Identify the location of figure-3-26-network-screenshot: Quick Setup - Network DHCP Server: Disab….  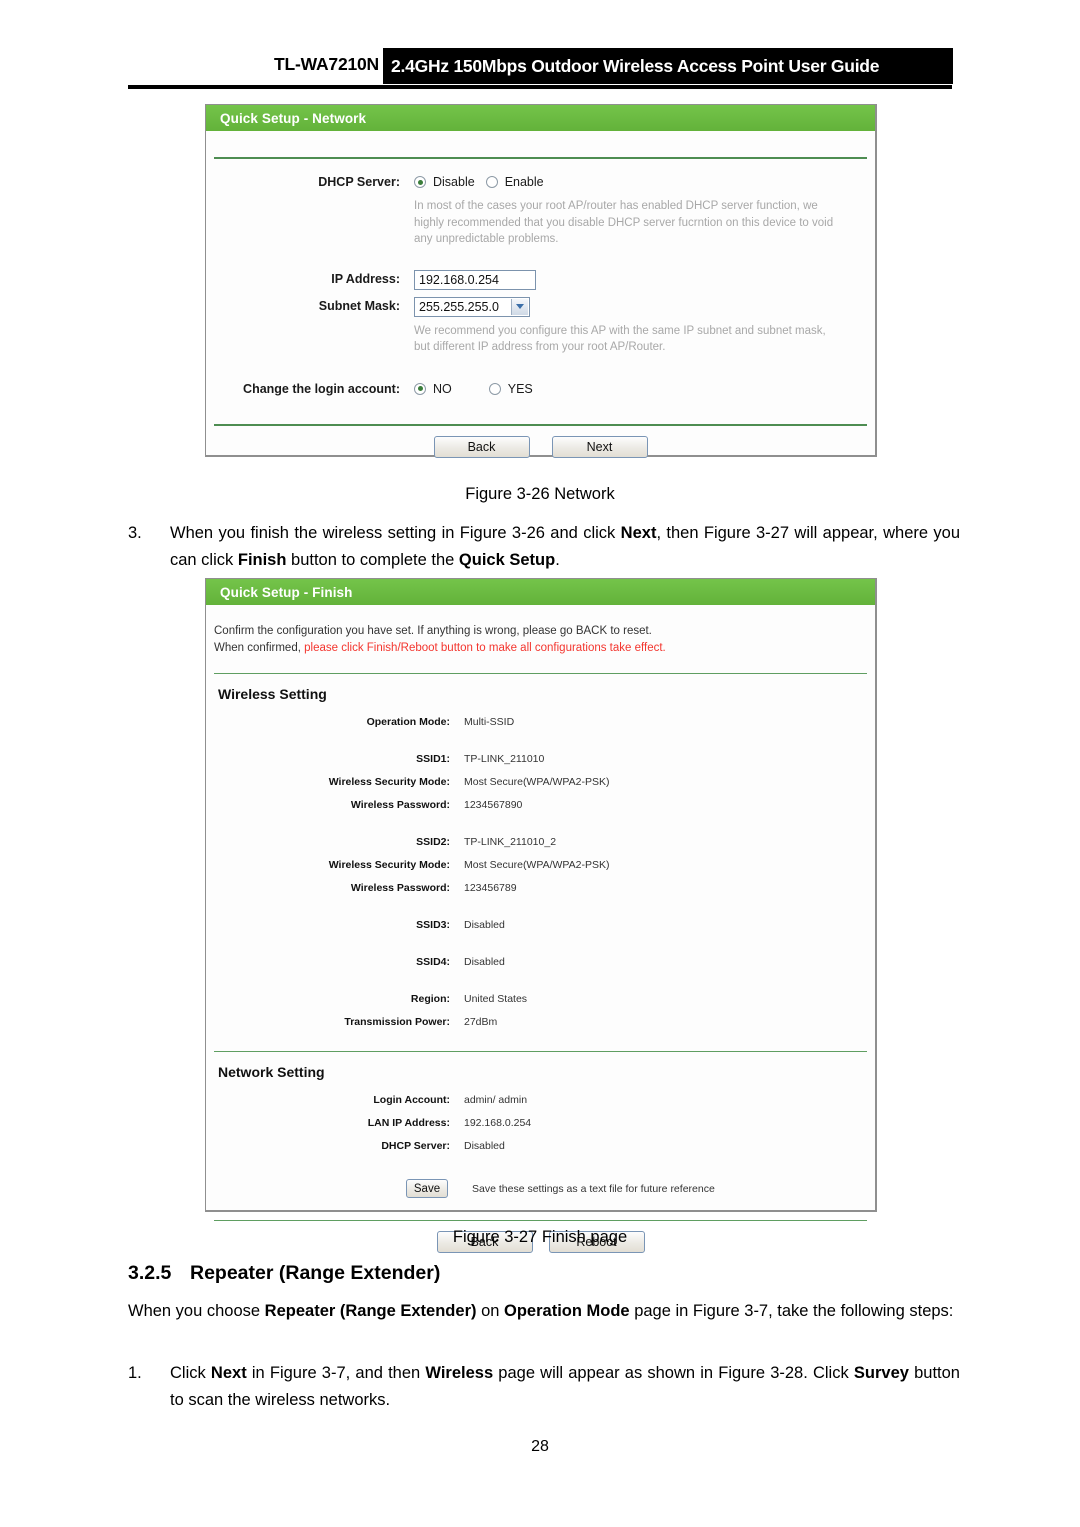
(541, 281).